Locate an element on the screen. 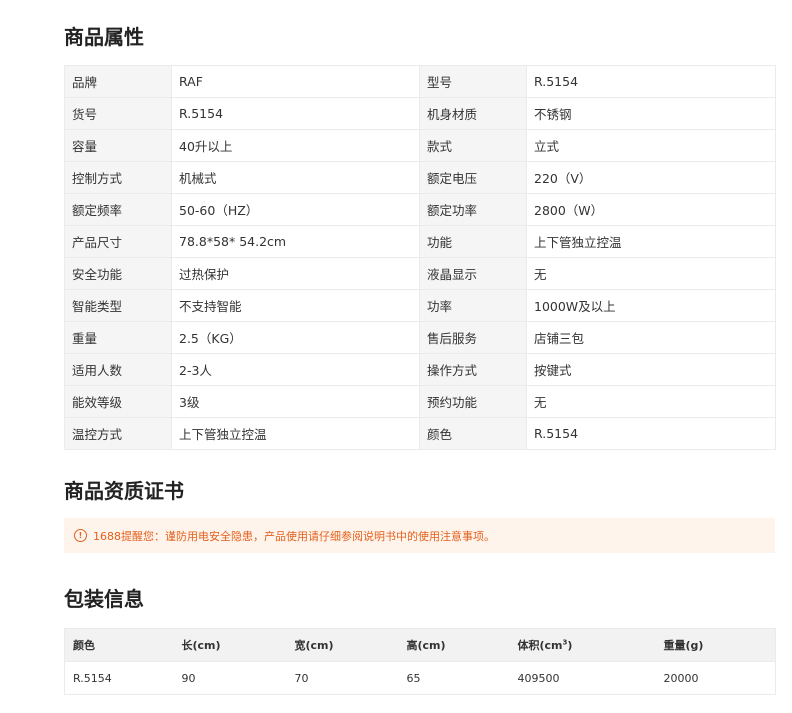 This screenshot has width=792, height=713. header-length: 长(cm) is located at coordinates (230, 645).